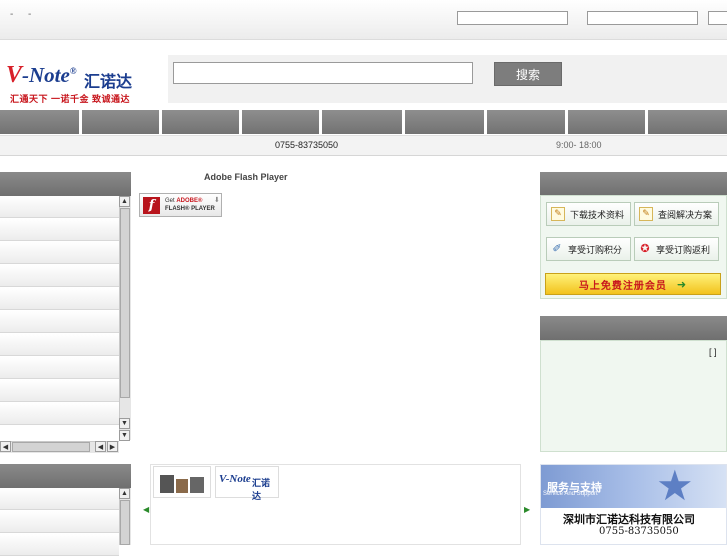 The image size is (727, 556). Describe the element at coordinates (676, 214) in the screenshot. I see `solutions-button: ✎ 查阅解决方案` at that location.